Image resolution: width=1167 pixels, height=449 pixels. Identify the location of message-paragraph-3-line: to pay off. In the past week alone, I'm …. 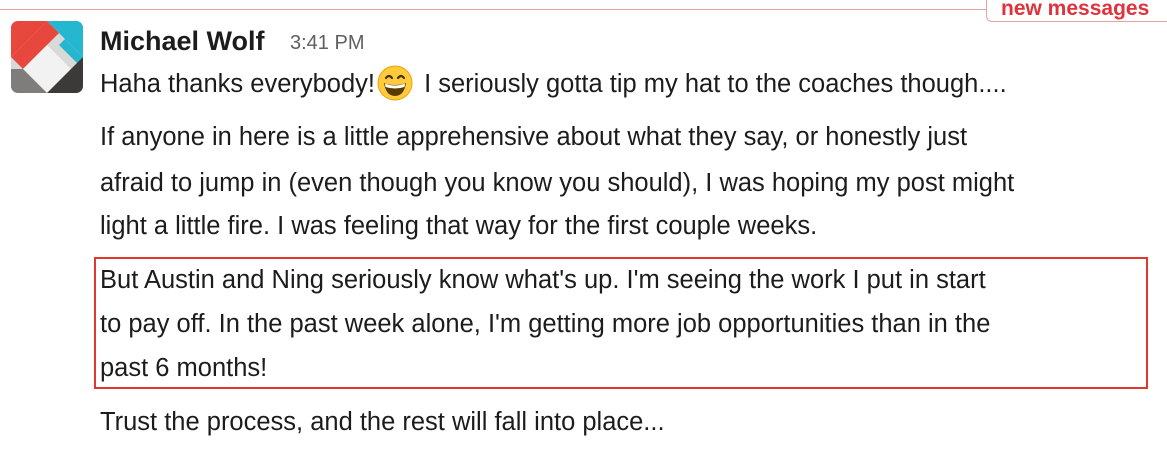
(545, 324).